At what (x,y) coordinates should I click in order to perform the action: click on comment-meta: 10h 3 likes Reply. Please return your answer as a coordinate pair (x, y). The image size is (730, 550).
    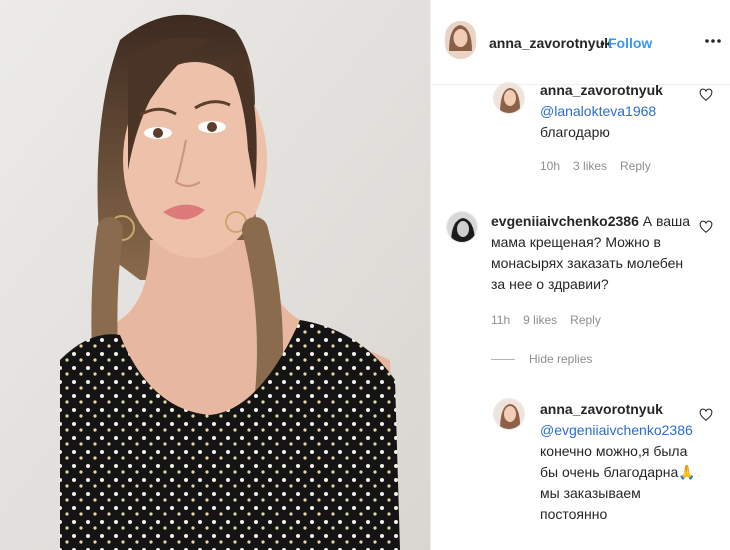
    Looking at the image, I should click on (595, 166).